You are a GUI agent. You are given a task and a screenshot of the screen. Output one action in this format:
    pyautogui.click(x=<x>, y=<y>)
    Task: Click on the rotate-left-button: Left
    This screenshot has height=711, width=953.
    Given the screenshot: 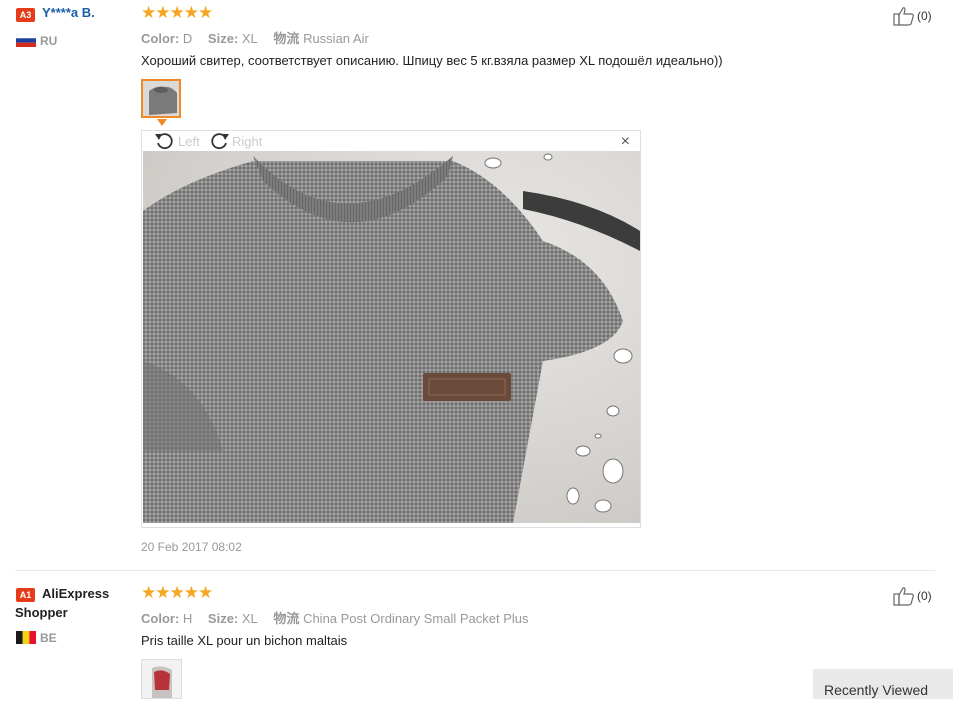 What is the action you would take?
    pyautogui.click(x=177, y=141)
    